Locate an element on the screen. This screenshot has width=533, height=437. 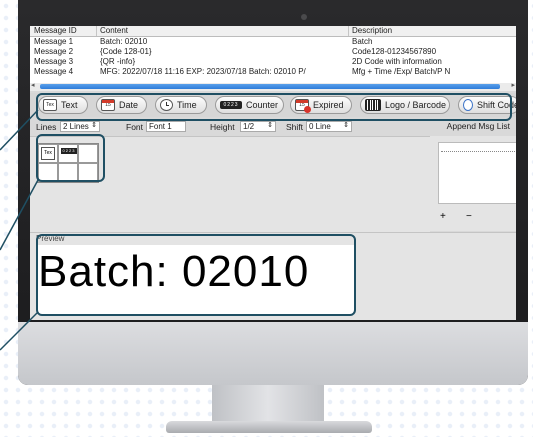
callout-leader-lines is located at coordinates (19, 230).